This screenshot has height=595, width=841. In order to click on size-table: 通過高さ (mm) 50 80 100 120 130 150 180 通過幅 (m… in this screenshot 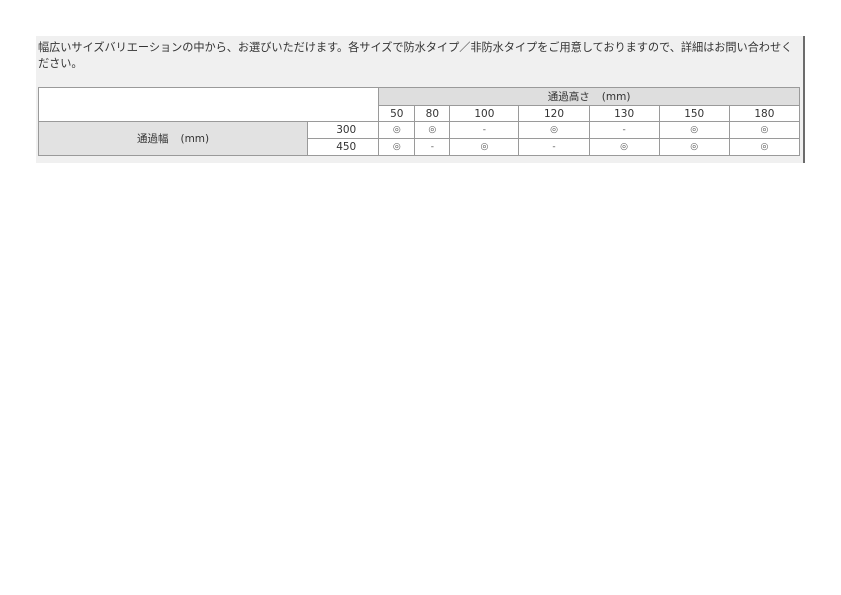, I will do `click(419, 121)`.